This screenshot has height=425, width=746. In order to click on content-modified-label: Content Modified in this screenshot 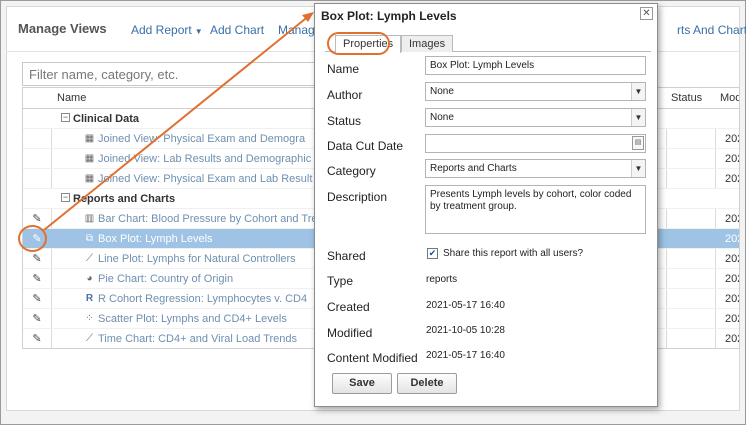, I will do `click(372, 358)`.